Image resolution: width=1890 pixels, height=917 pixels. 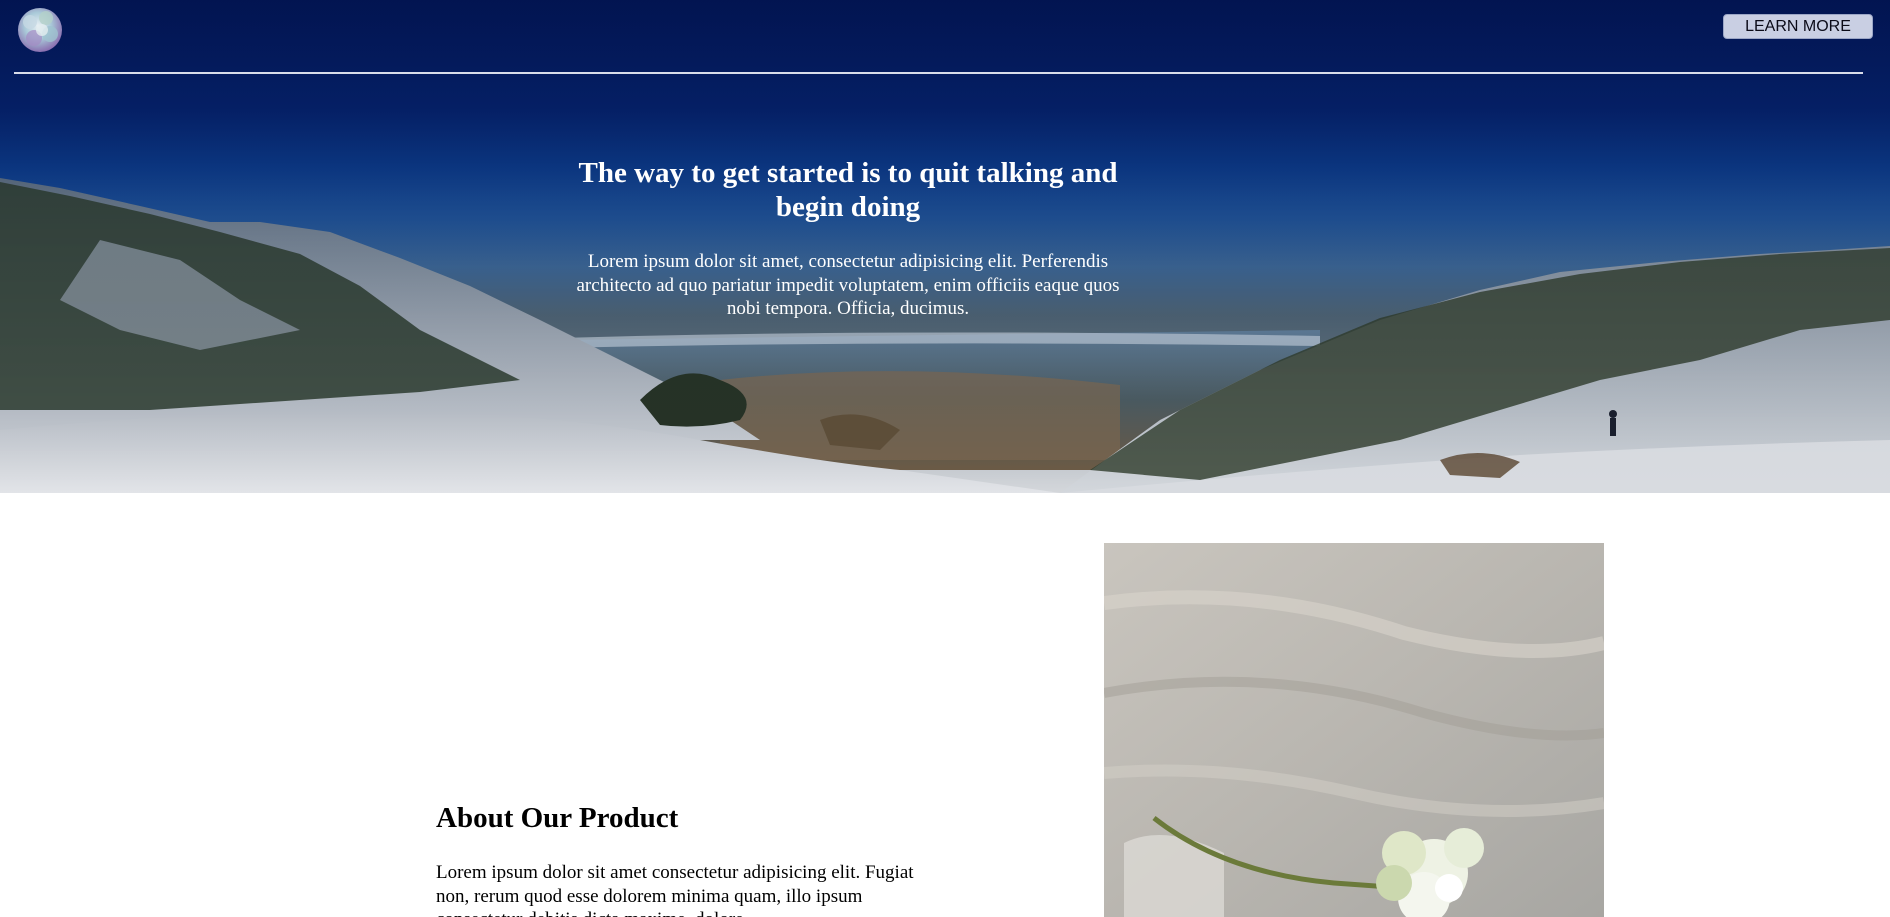 What do you see at coordinates (40, 30) in the screenshot?
I see `hydrangea-logo` at bounding box center [40, 30].